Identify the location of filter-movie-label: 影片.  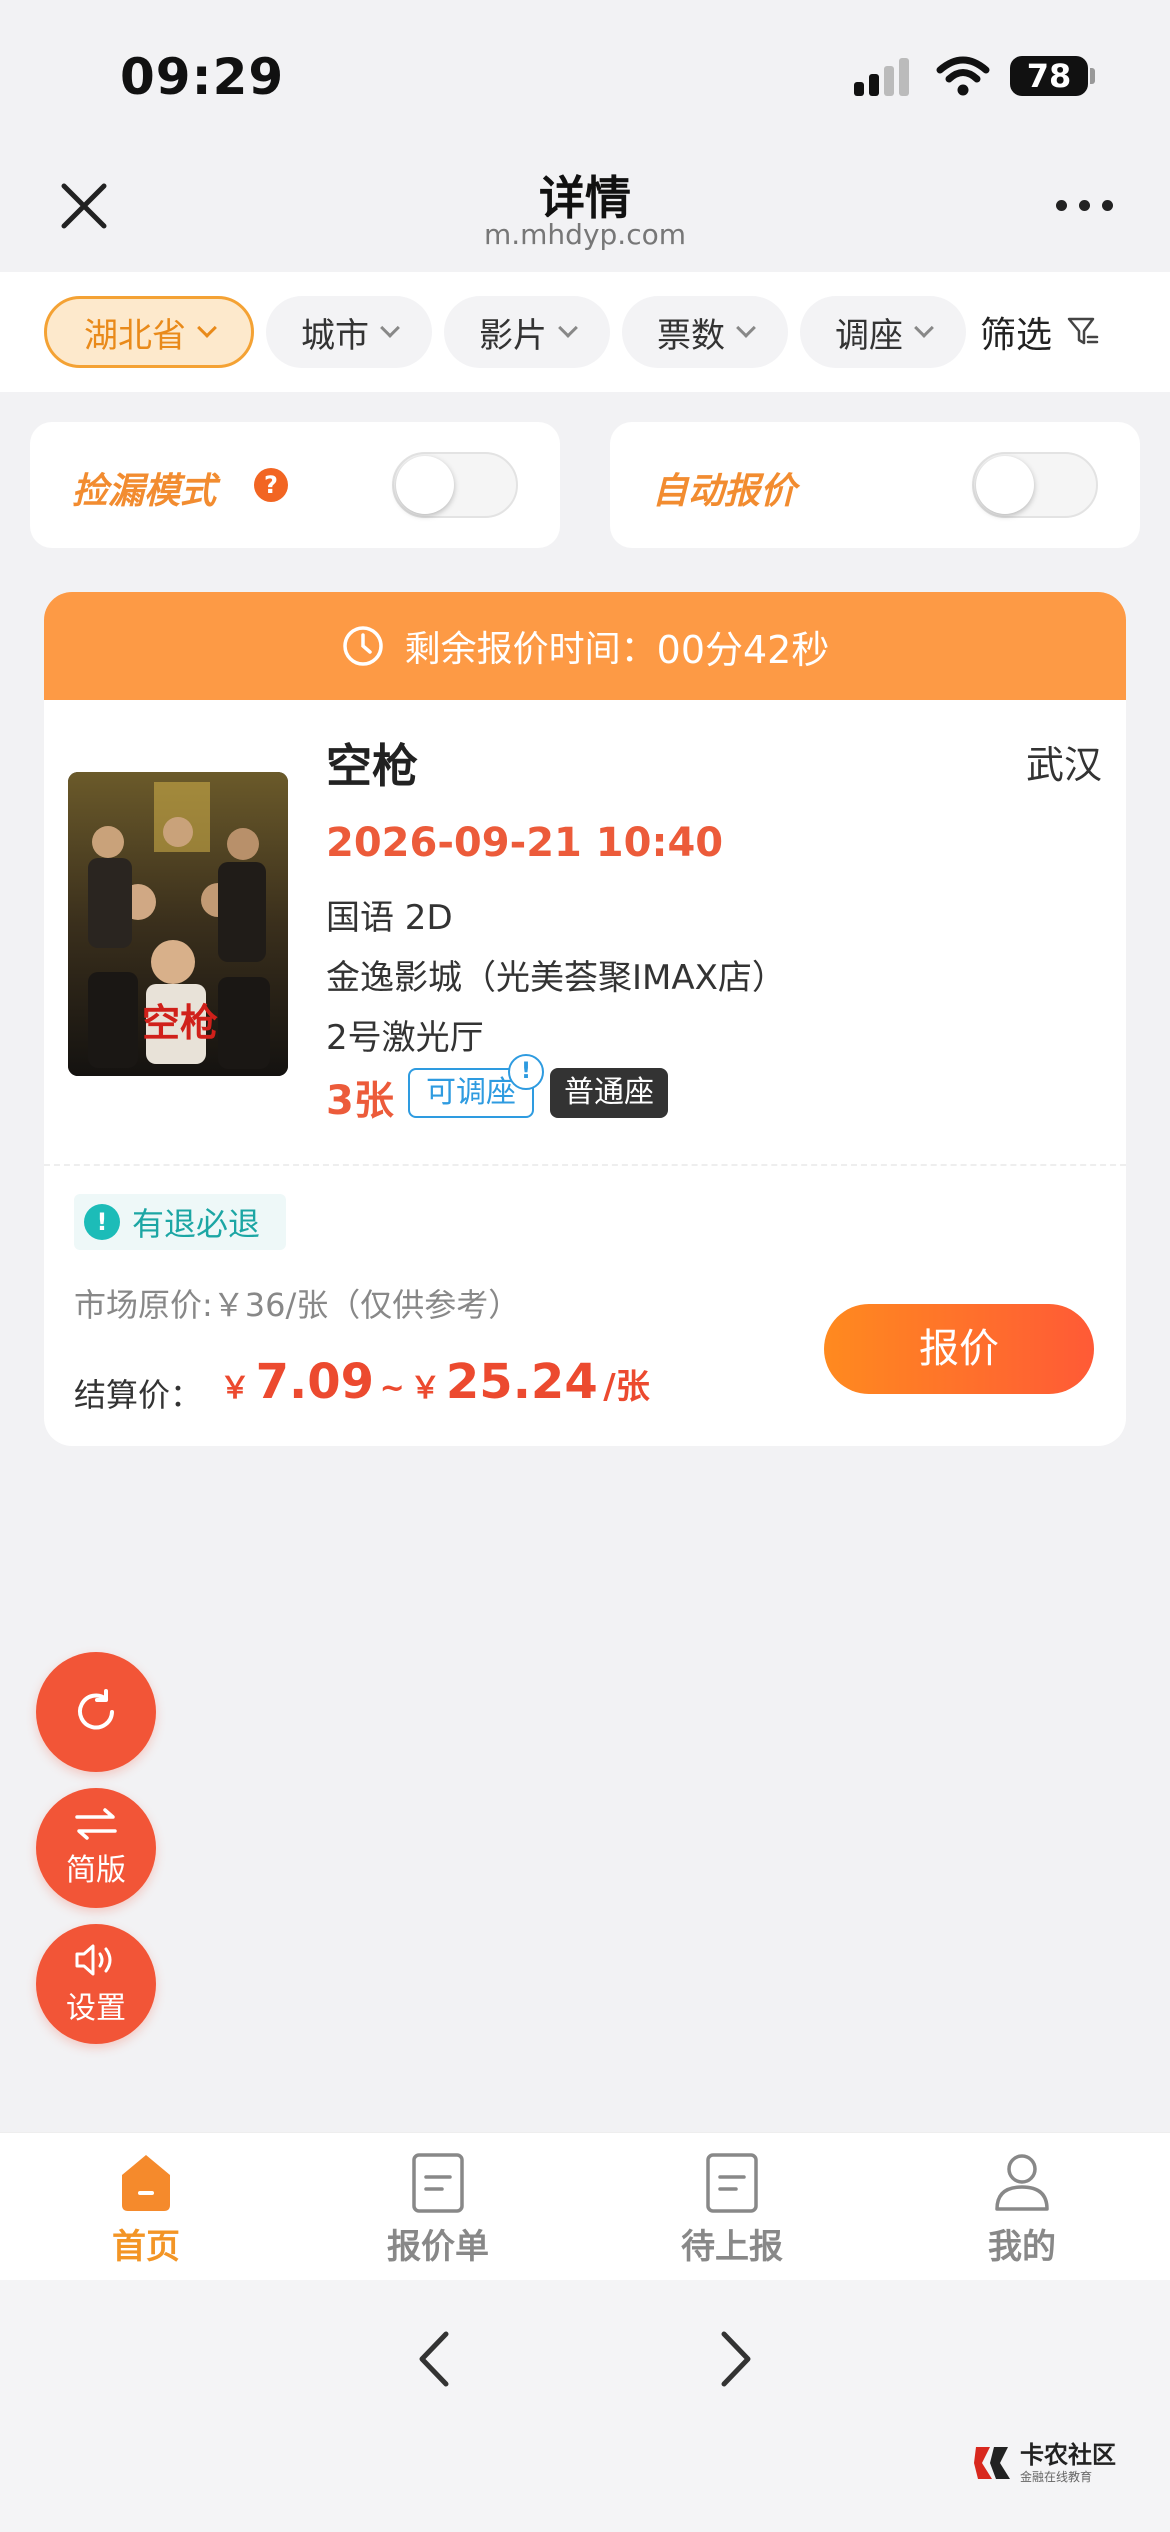
(513, 335).